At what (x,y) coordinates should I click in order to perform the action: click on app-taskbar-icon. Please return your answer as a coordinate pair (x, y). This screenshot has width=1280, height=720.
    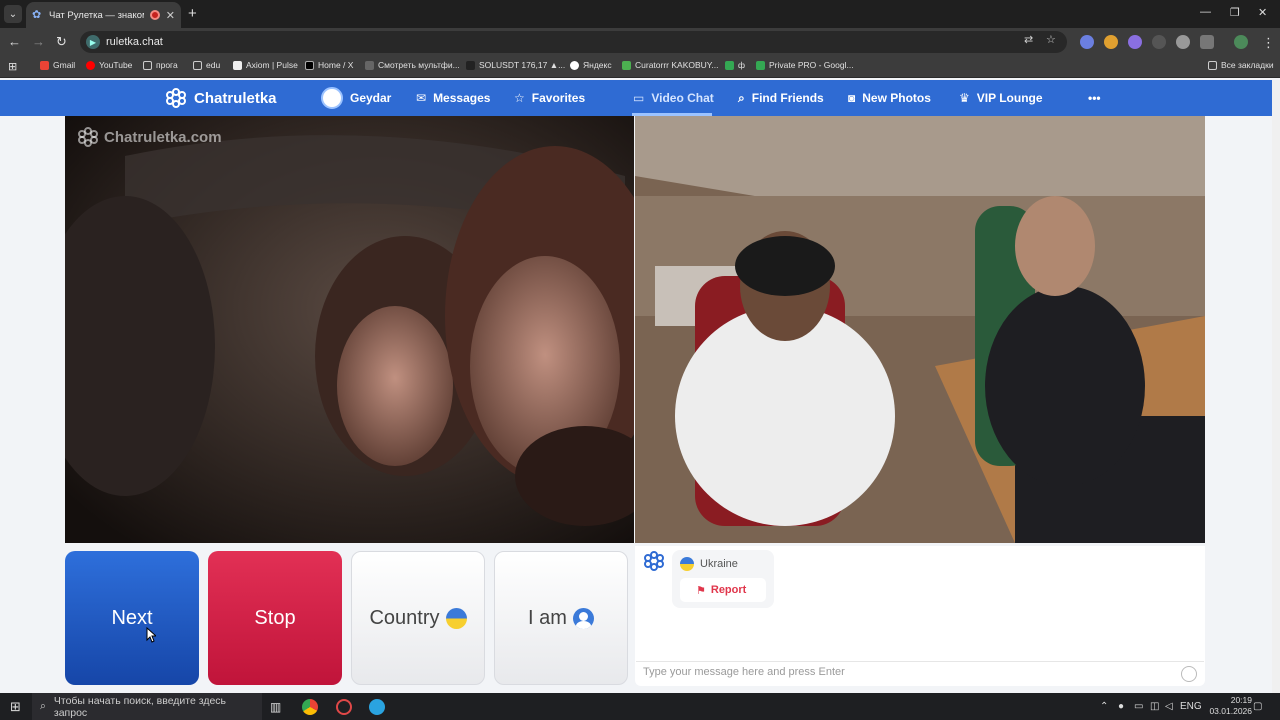
    Looking at the image, I should click on (344, 706).